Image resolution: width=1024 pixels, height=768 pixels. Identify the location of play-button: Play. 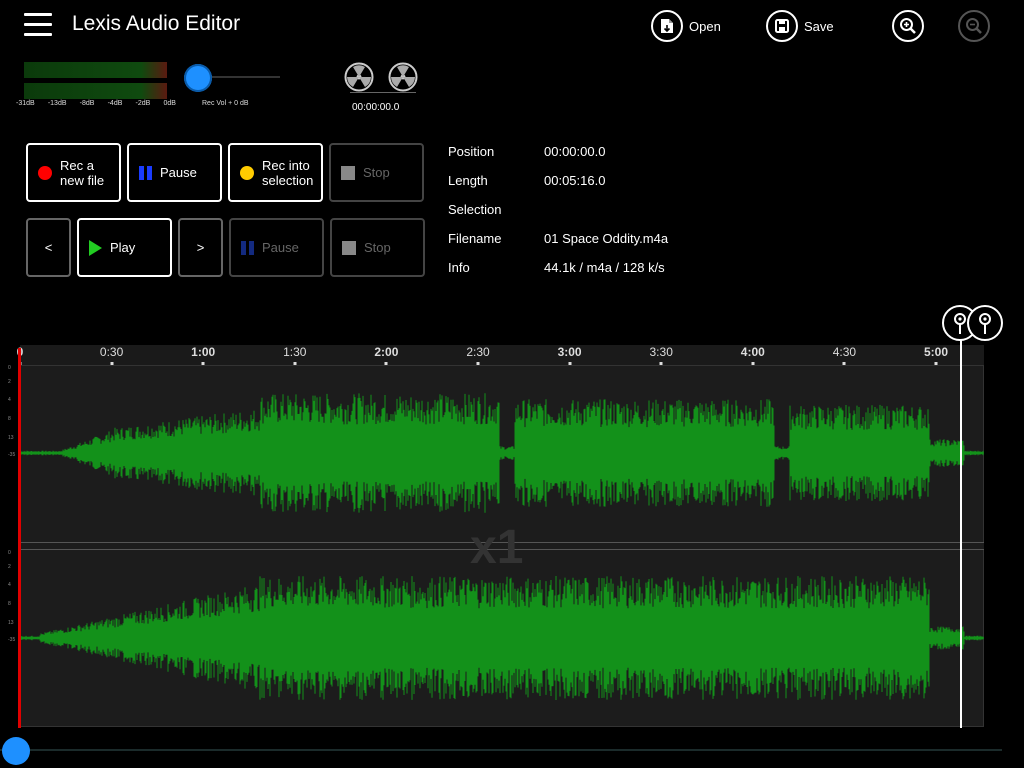
(124, 247).